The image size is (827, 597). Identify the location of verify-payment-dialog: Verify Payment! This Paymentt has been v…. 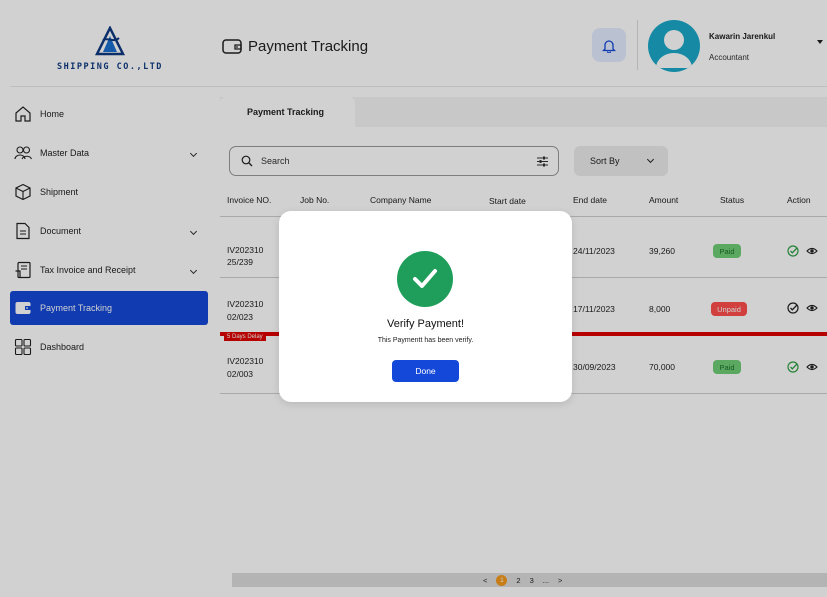
(425, 306).